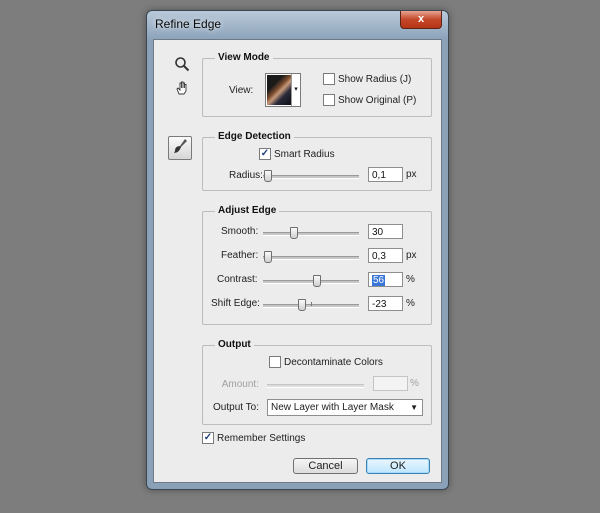 The image size is (600, 513). What do you see at coordinates (188, 24) in the screenshot?
I see `dialog-title: Refine Edge` at bounding box center [188, 24].